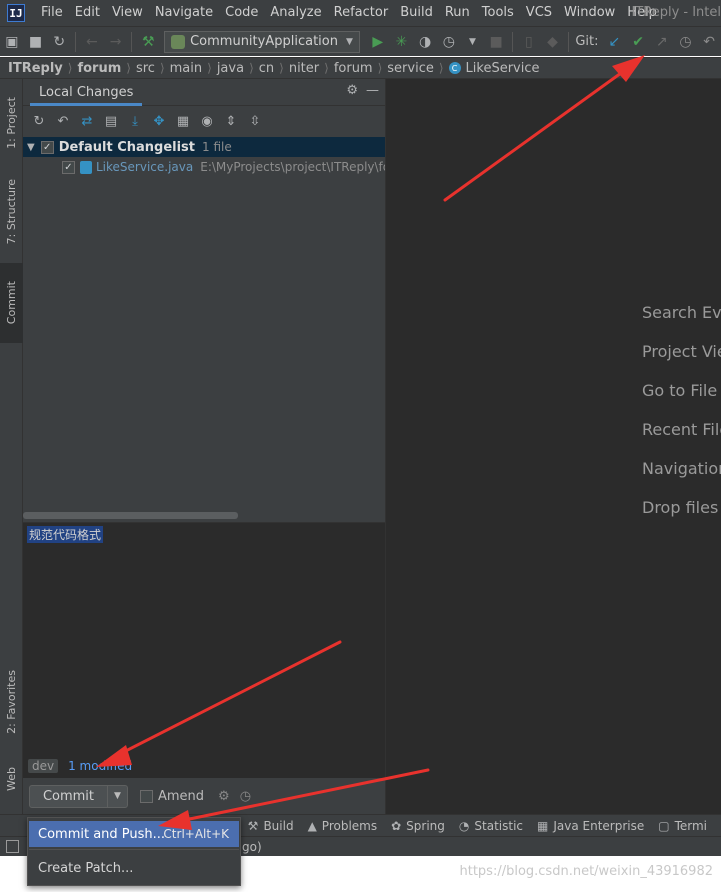 The height and width of the screenshot is (892, 721). What do you see at coordinates (529, 42) in the screenshot?
I see `device-icon: ▯` at bounding box center [529, 42].